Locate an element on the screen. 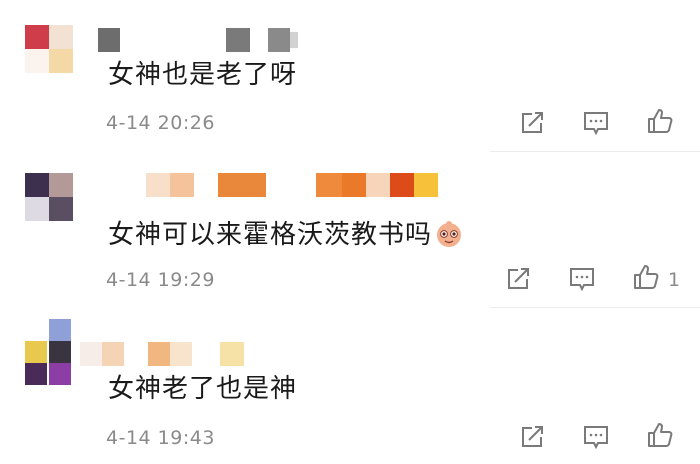 The height and width of the screenshot is (464, 700). comment-text: 女神可以来霍格沃茨教书吗 is located at coordinates (286, 235).